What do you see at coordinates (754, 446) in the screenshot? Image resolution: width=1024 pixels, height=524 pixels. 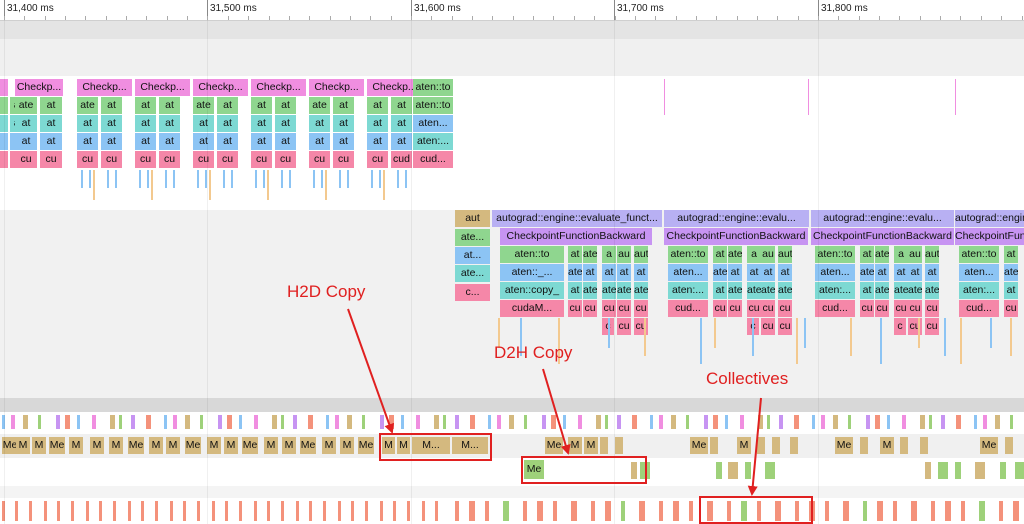 I see `collectives-arrow` at bounding box center [754, 446].